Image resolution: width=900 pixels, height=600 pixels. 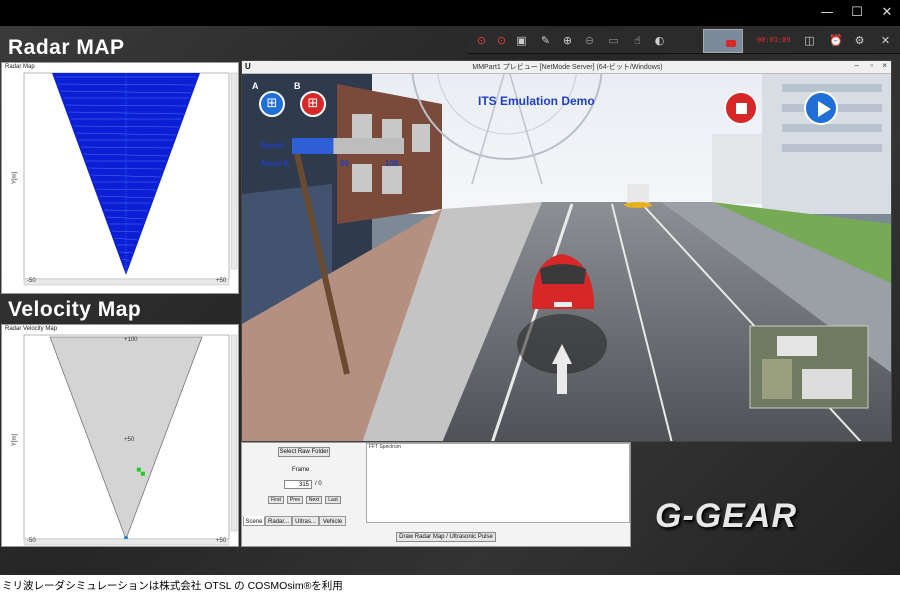 I want to click on select-raw-folder-button: Select Raw Folder, so click(x=304, y=452).